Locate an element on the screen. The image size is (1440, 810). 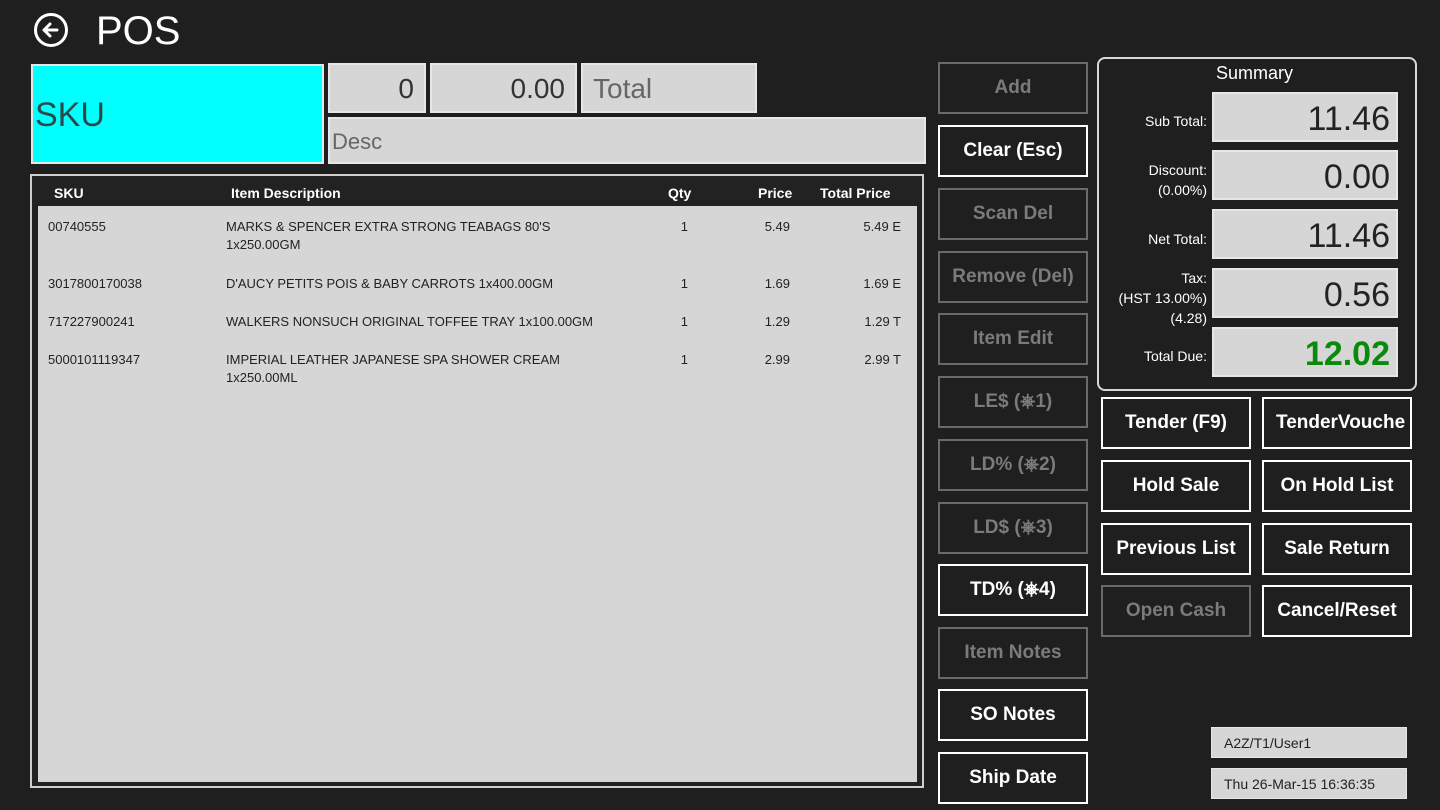
net-total-field: 11.46 is located at coordinates (1305, 234).